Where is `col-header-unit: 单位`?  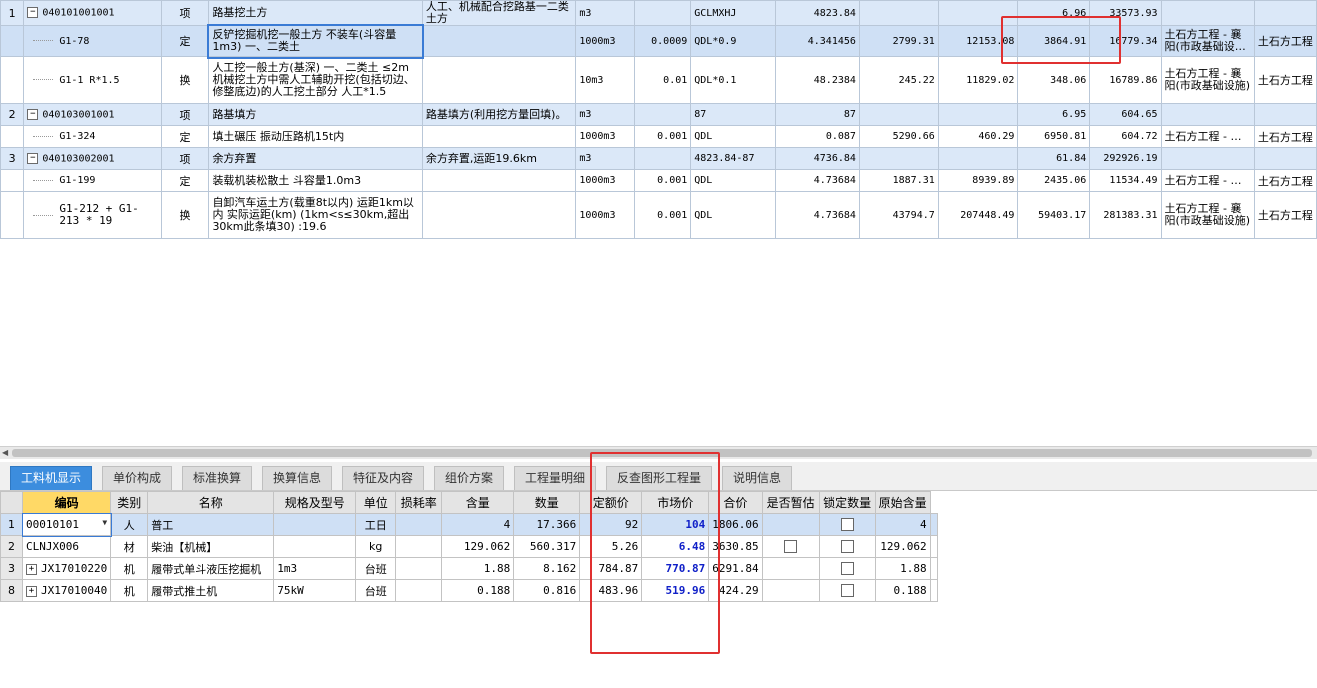
col-header-unit: 单位 is located at coordinates (376, 502).